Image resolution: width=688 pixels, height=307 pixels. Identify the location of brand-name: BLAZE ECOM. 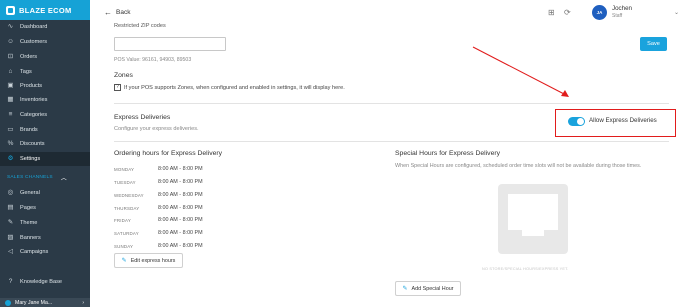
(45, 10).